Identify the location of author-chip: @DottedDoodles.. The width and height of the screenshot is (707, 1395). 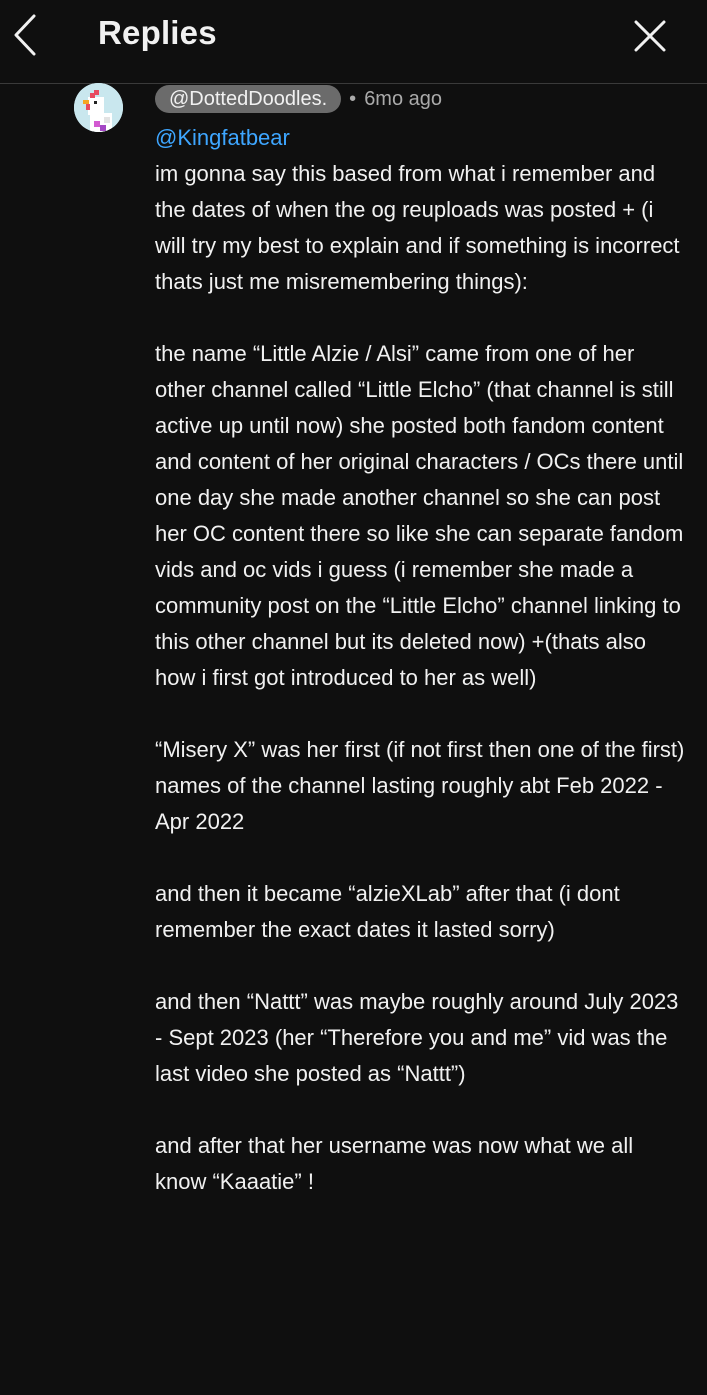
(248, 99).